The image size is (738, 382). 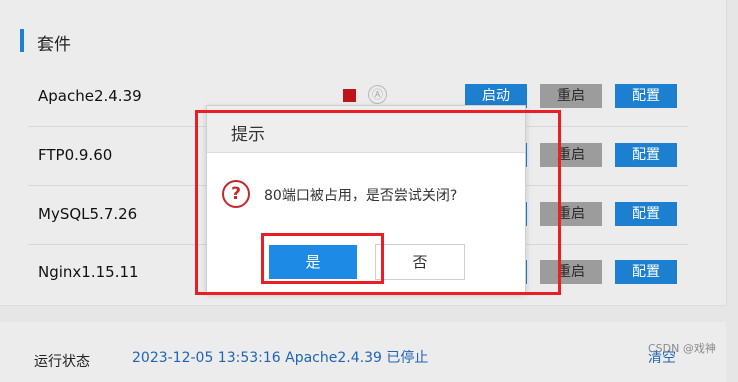 I want to click on watermark: CSDN @戏神, so click(x=682, y=348).